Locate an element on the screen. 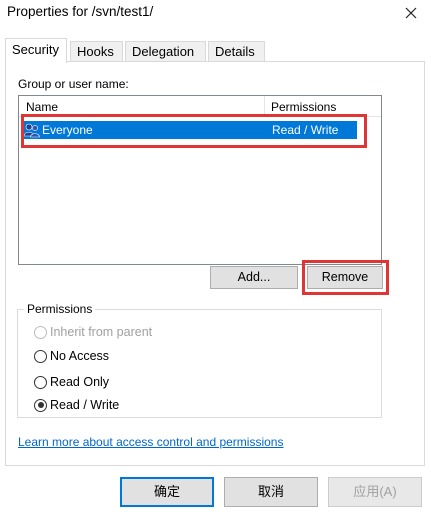 This screenshot has width=431, height=515. column-header-permissions: Permissions is located at coordinates (303, 107).